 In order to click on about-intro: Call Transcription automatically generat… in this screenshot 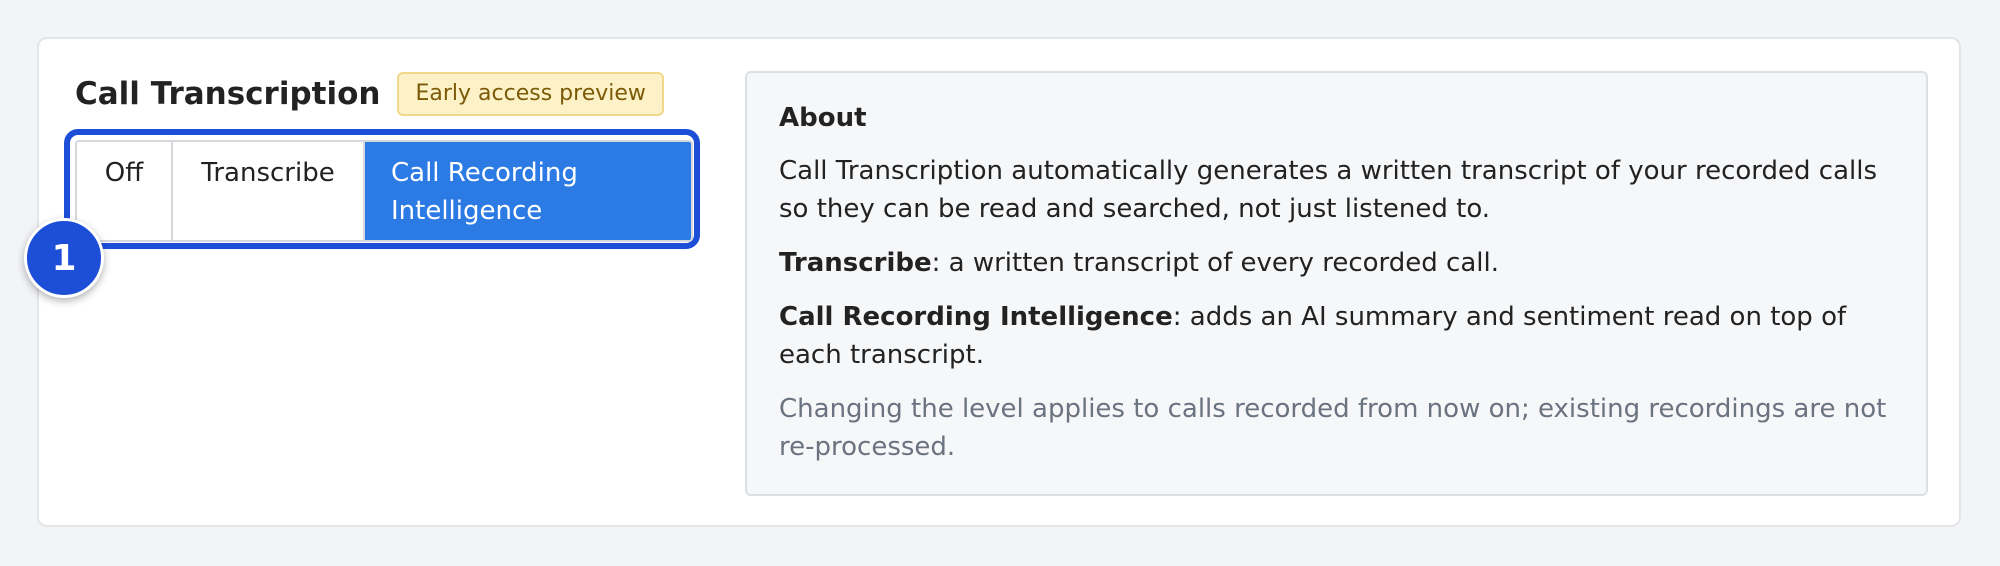, I will do `click(1328, 190)`.